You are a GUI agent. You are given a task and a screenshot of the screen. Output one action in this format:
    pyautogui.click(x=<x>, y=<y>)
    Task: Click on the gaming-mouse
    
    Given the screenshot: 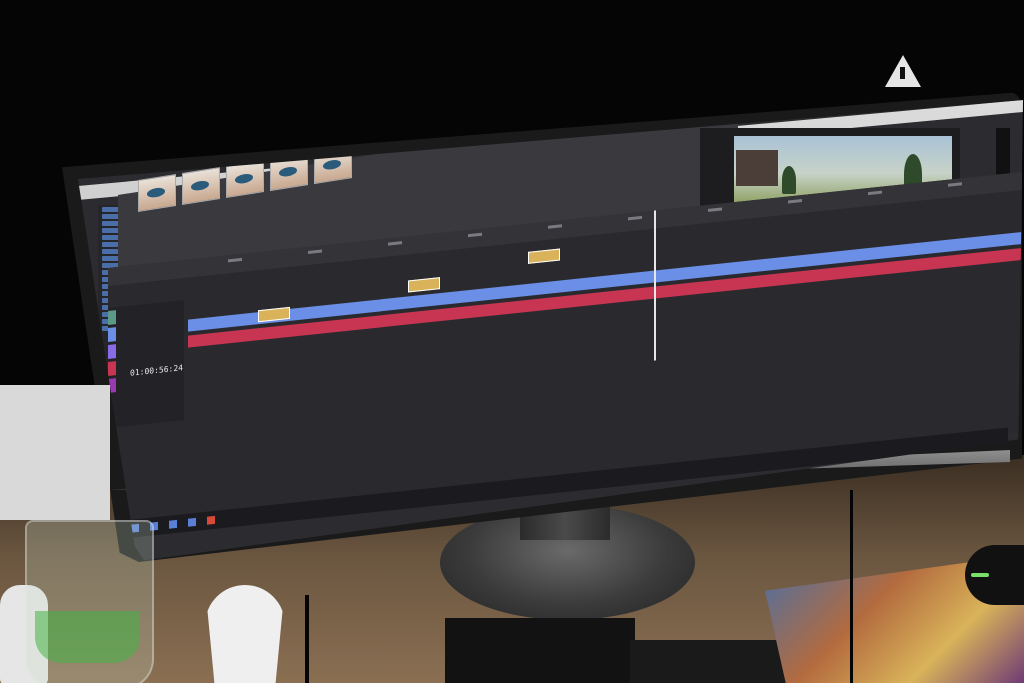 What is the action you would take?
    pyautogui.click(x=994, y=575)
    